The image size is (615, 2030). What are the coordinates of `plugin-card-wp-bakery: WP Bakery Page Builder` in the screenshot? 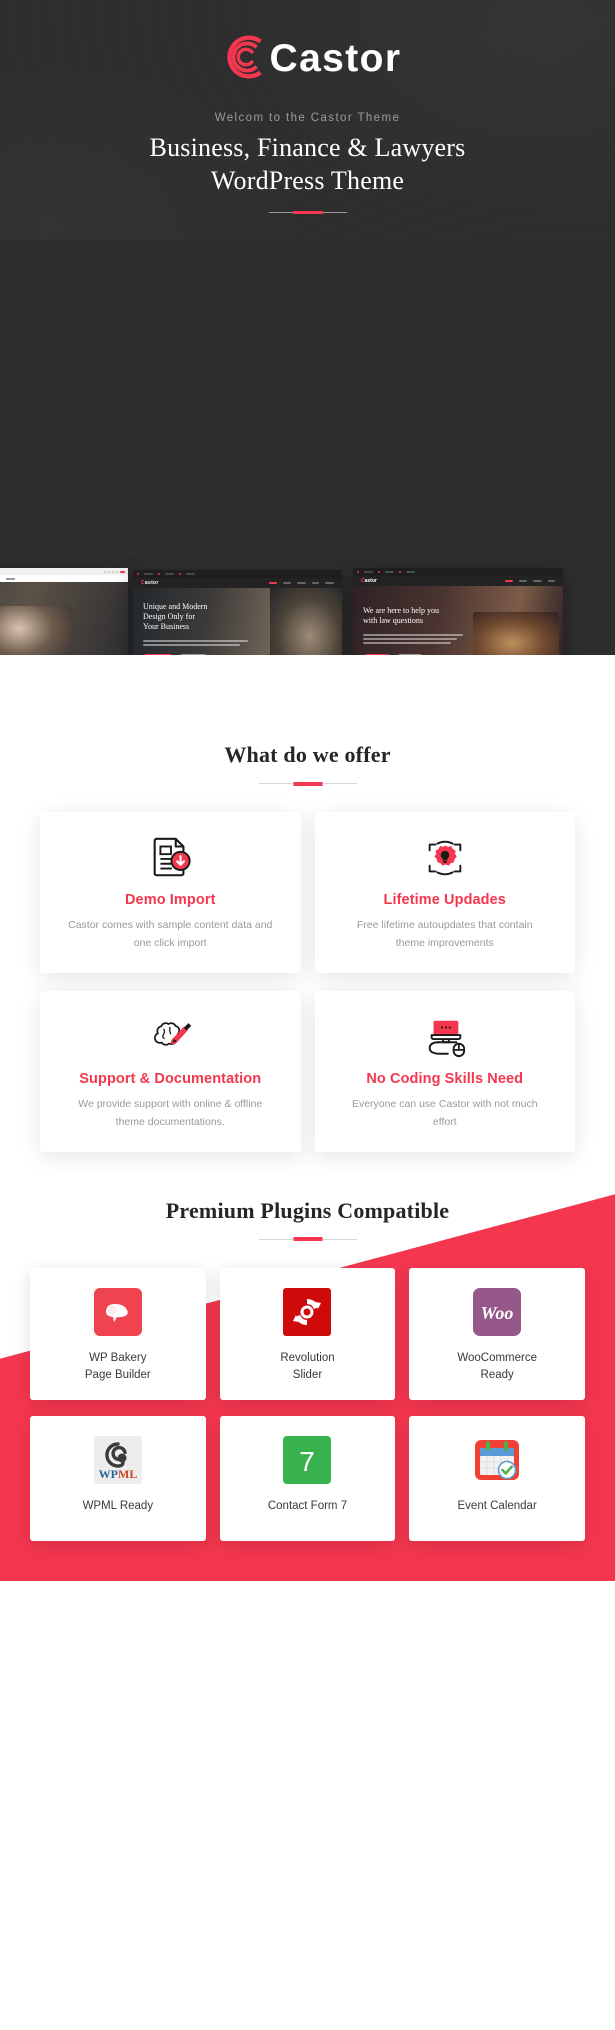 It's located at (118, 1333).